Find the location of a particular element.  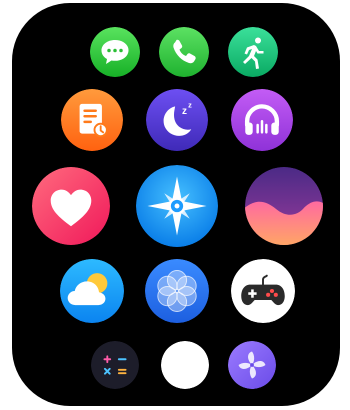

running-icon is located at coordinates (253, 52).